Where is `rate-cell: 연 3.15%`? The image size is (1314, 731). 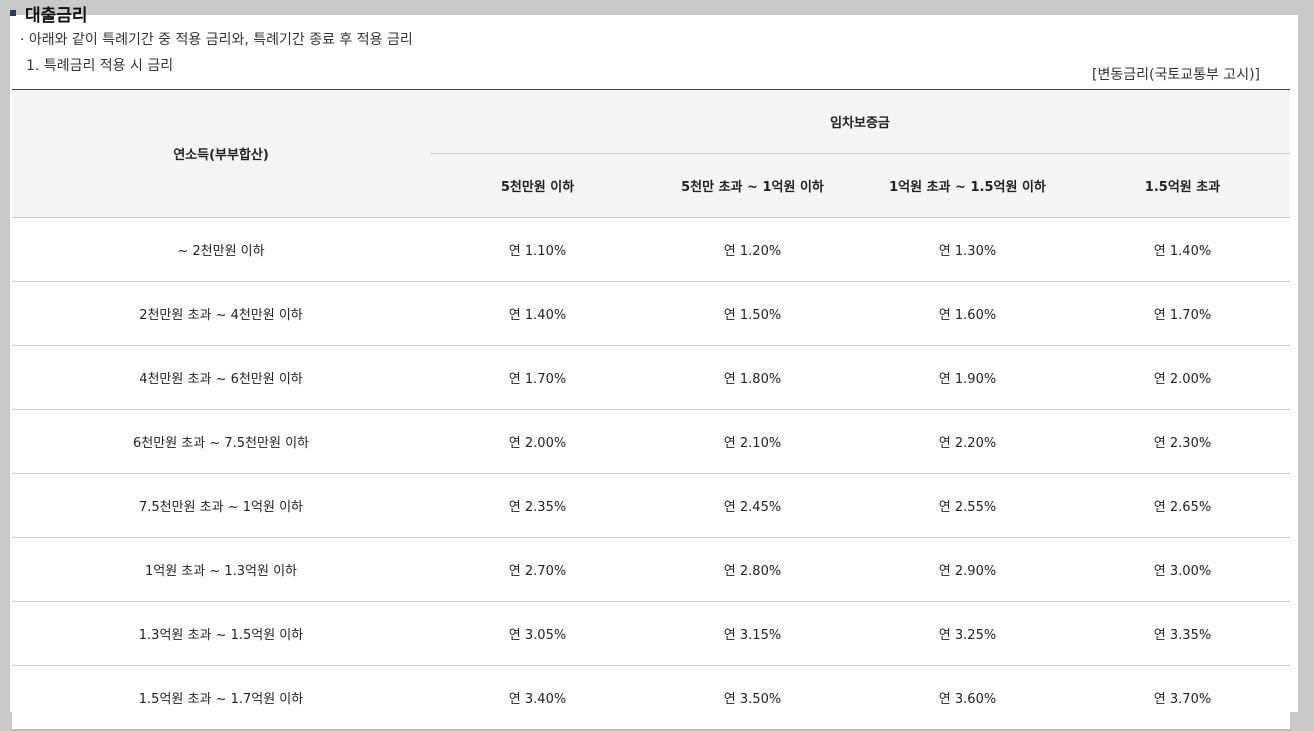
rate-cell: 연 3.15% is located at coordinates (752, 633).